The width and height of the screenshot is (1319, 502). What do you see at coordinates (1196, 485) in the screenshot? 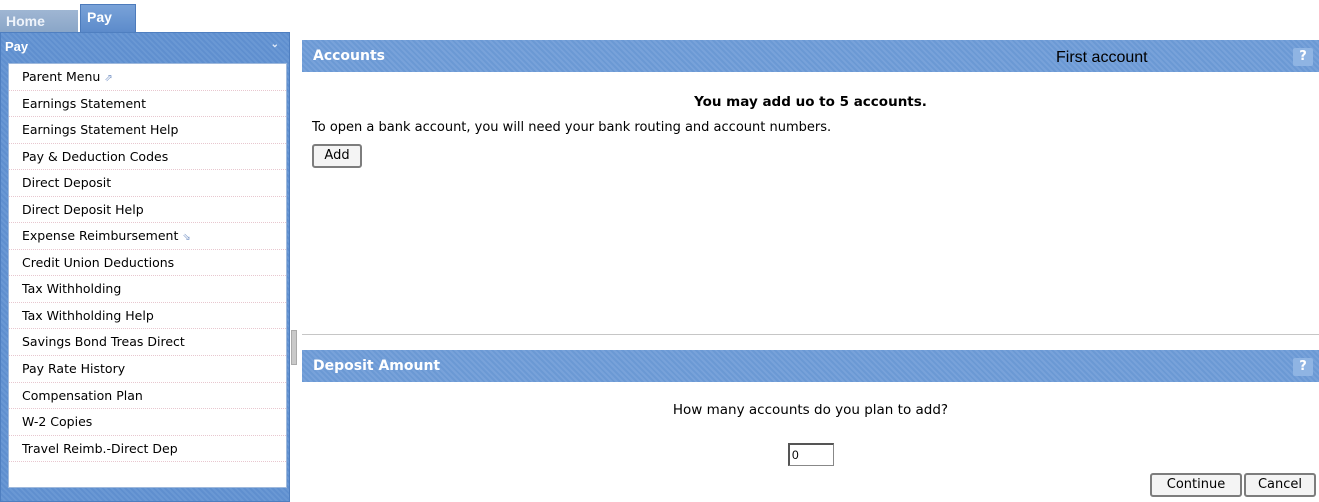
I see `continue-button: Continue` at bounding box center [1196, 485].